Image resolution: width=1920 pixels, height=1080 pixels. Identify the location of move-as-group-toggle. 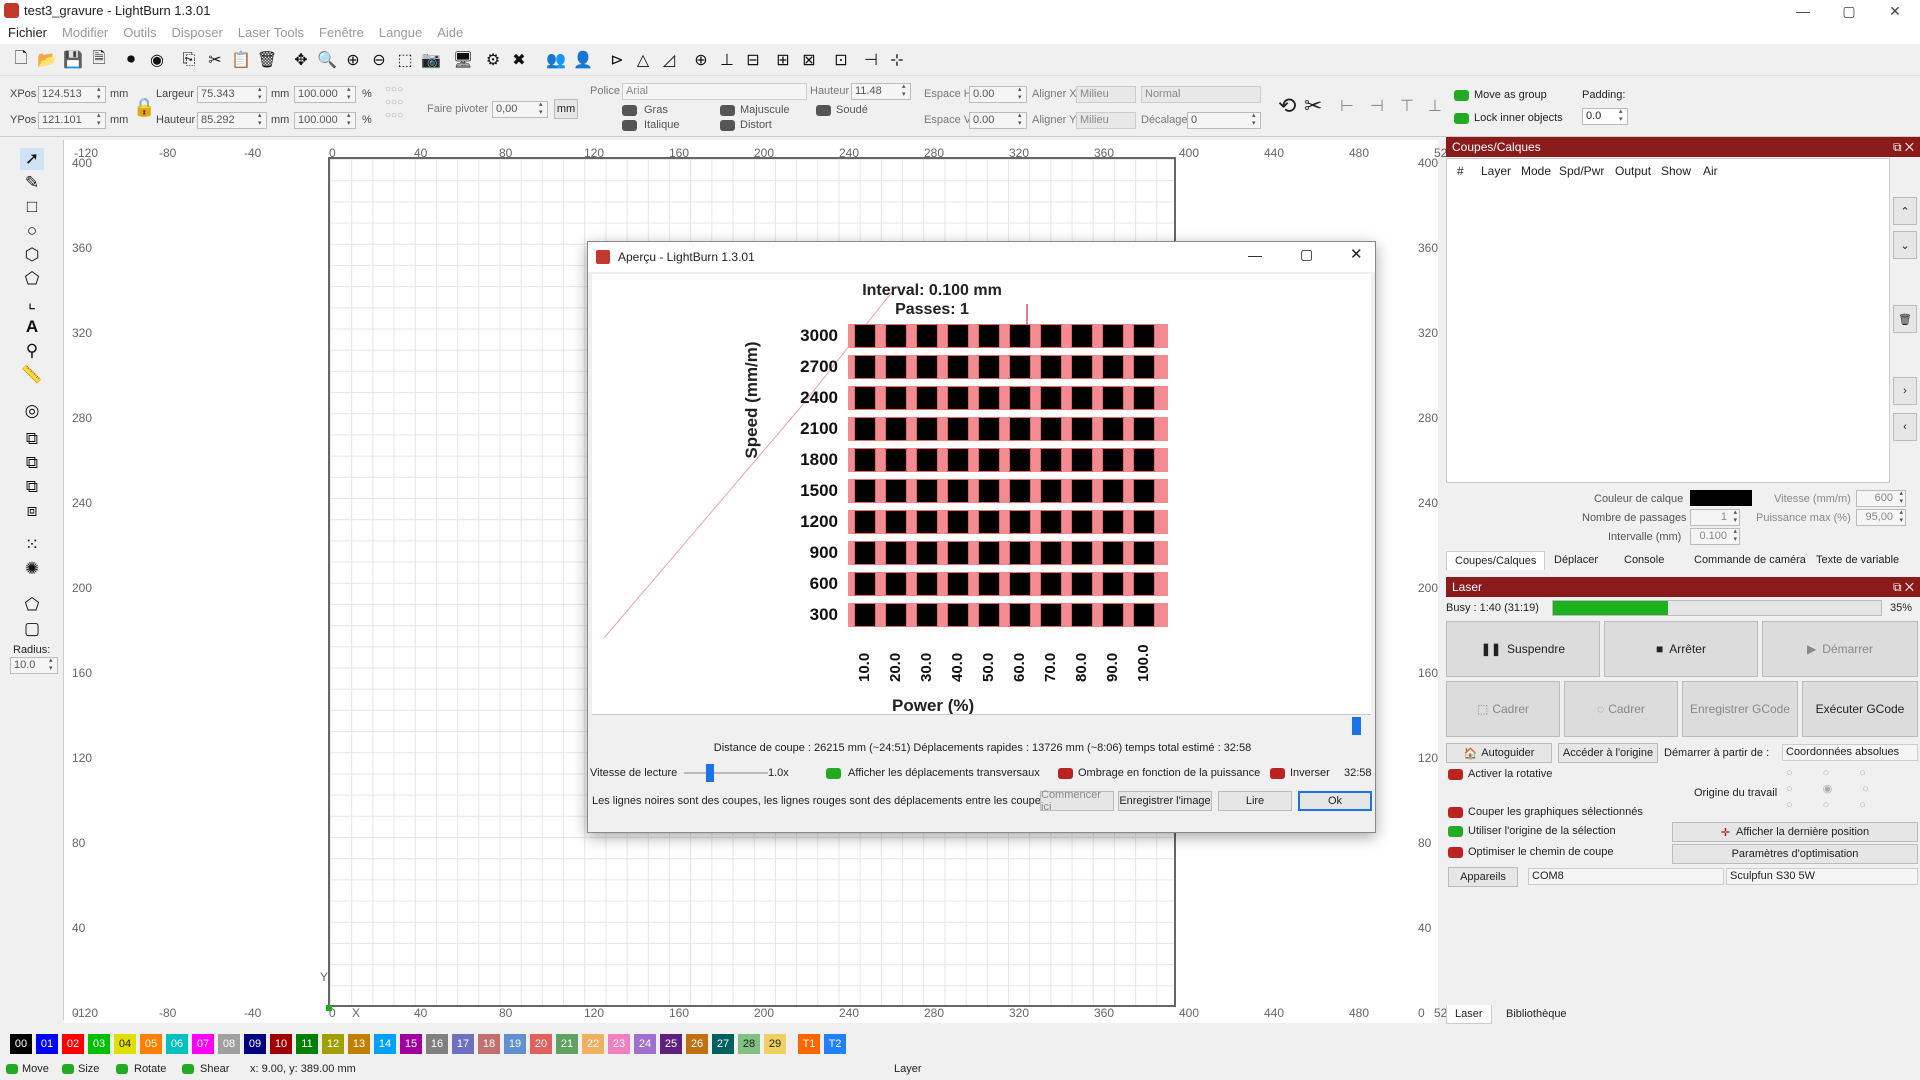
(1461, 95).